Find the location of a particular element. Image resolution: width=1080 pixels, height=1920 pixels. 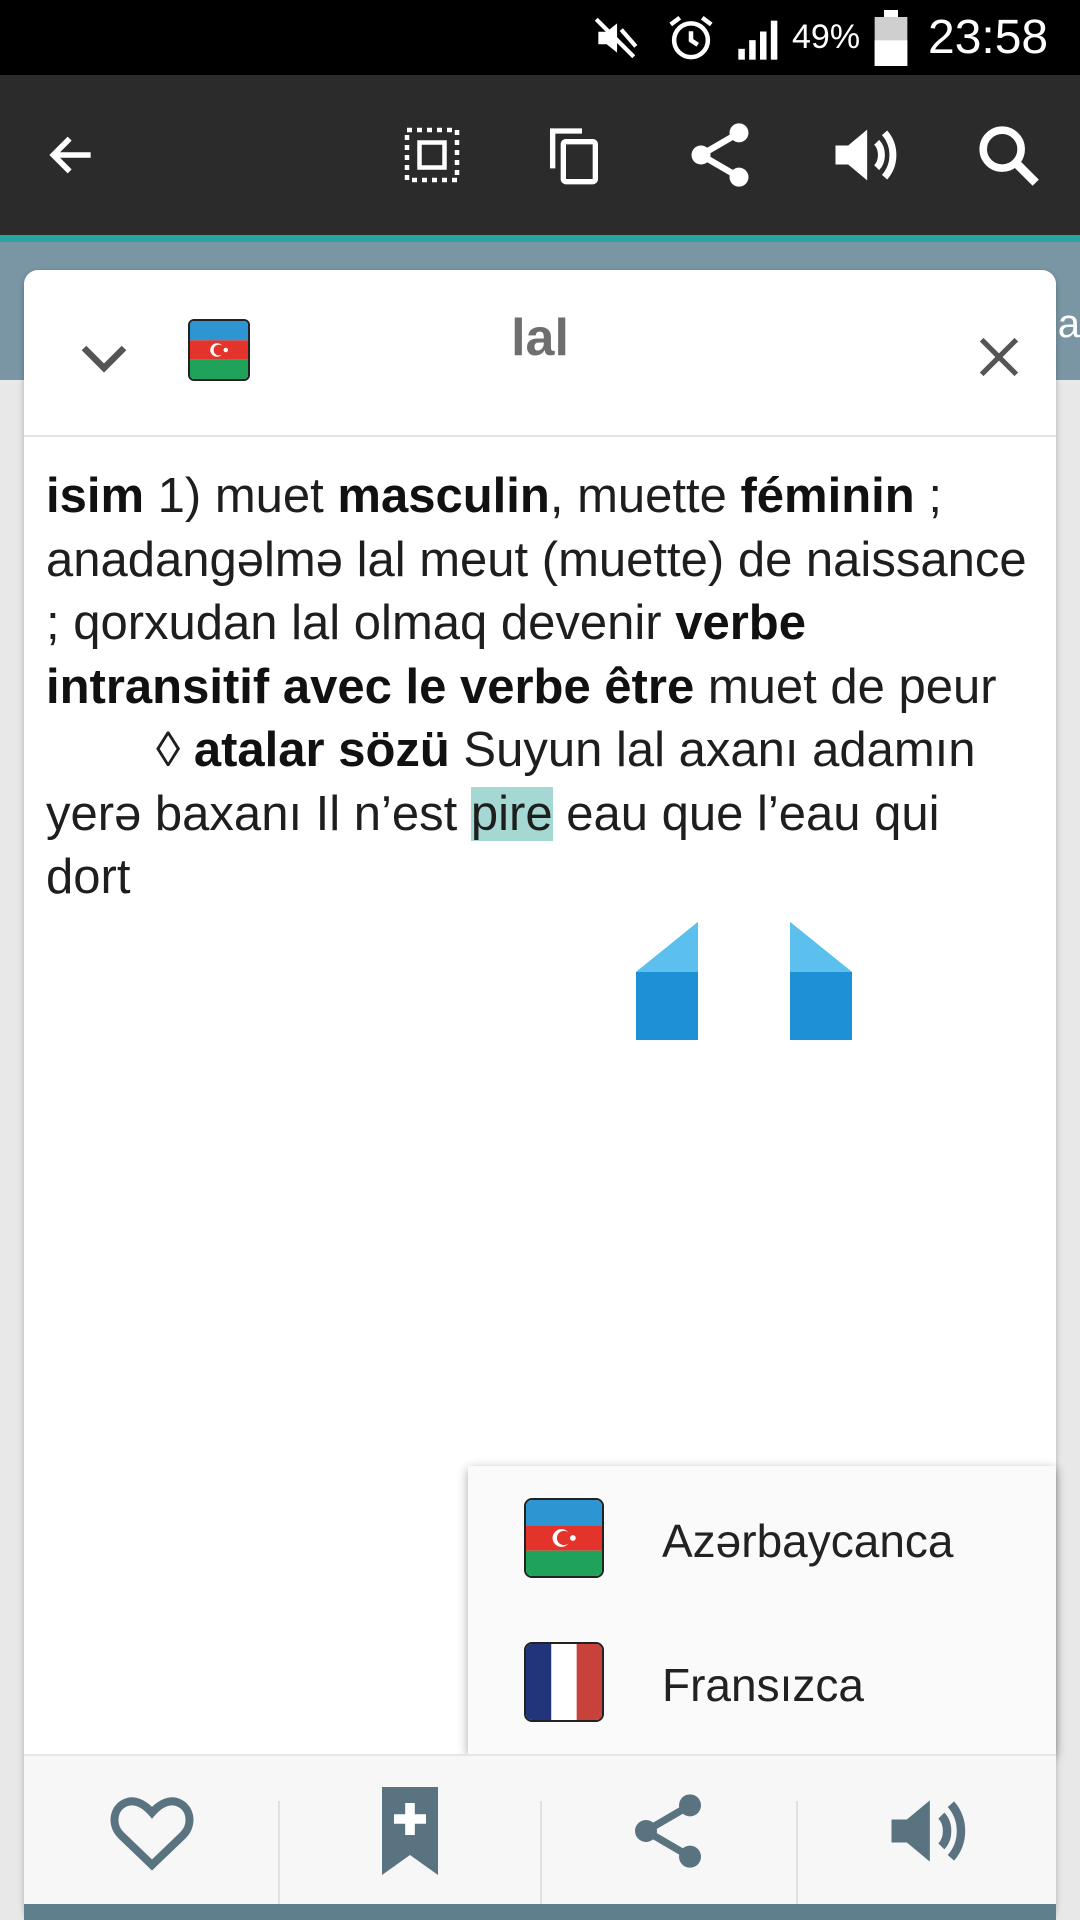

bookmark-add-icon is located at coordinates (410, 1831).